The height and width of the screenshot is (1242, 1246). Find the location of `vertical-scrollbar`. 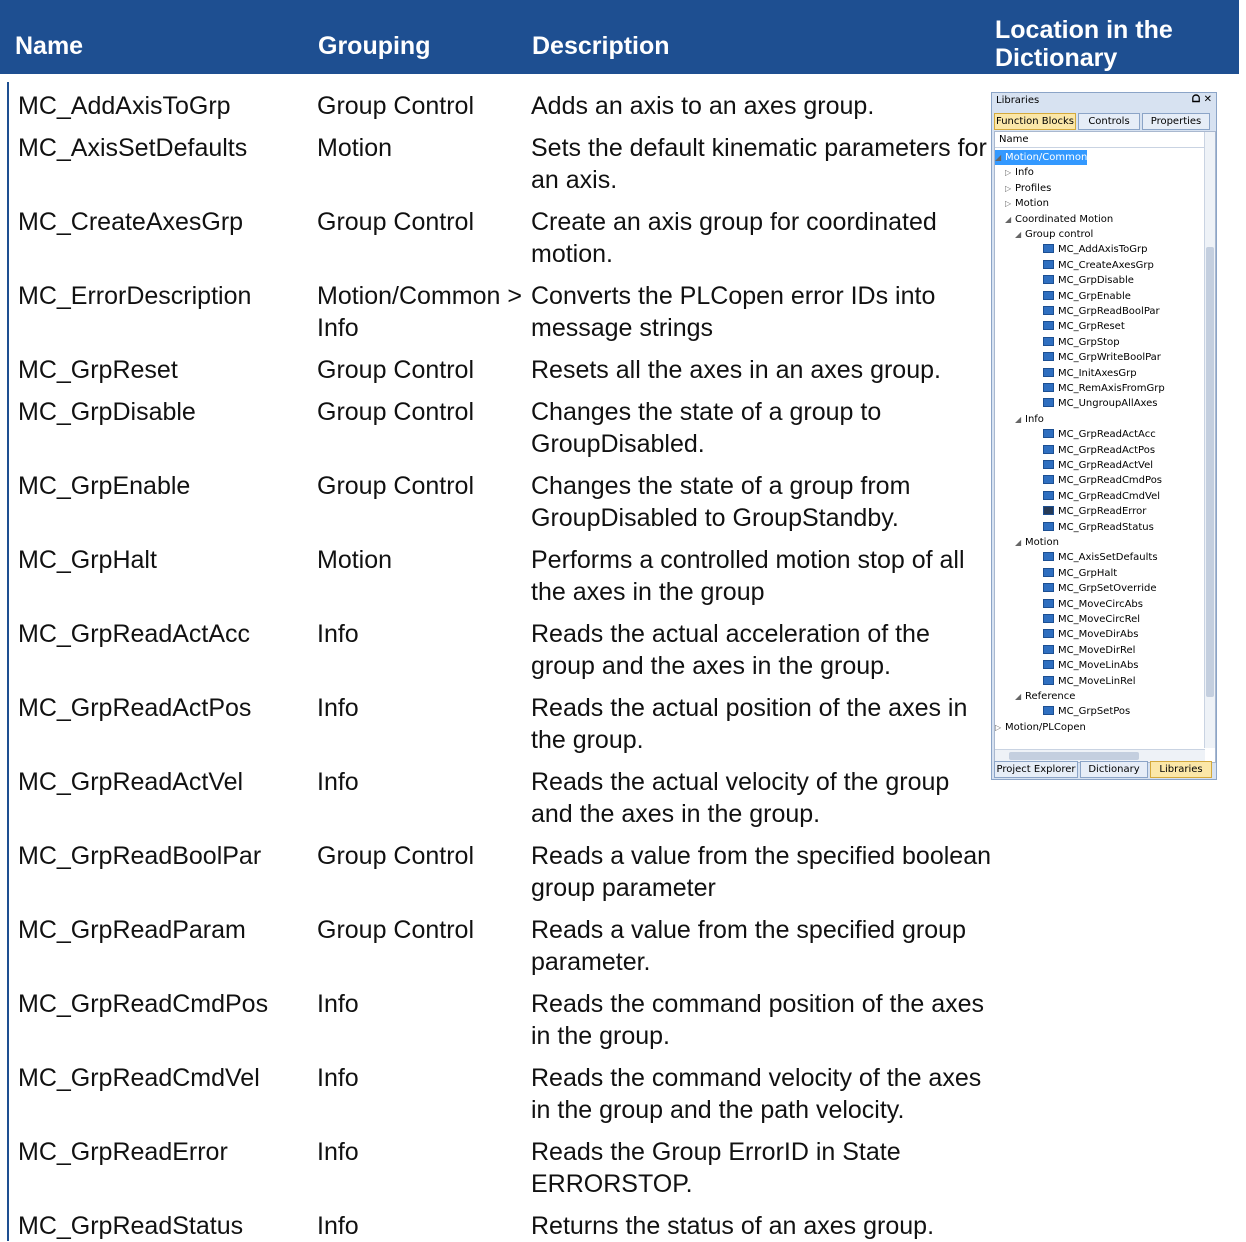

vertical-scrollbar is located at coordinates (1209, 440).